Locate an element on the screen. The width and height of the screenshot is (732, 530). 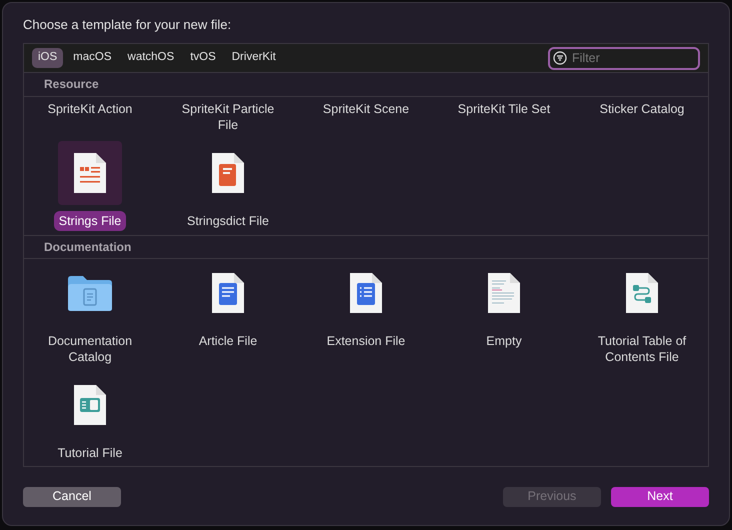
template-label: Tutorial File is located at coordinates (90, 452).